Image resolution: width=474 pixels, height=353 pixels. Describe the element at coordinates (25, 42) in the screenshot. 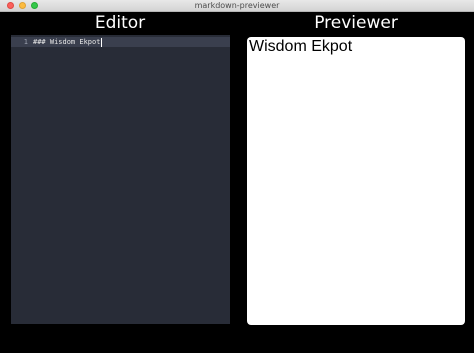

I see `line-number: 1` at that location.